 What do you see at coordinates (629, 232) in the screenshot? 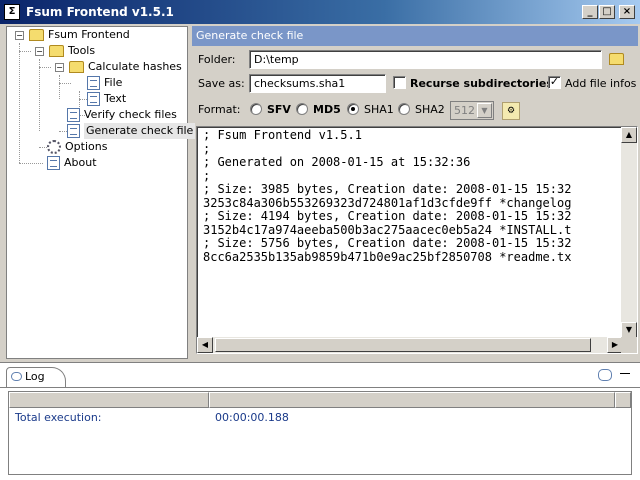
I see `vertical-scrollbar: ▲ ▼` at bounding box center [629, 232].